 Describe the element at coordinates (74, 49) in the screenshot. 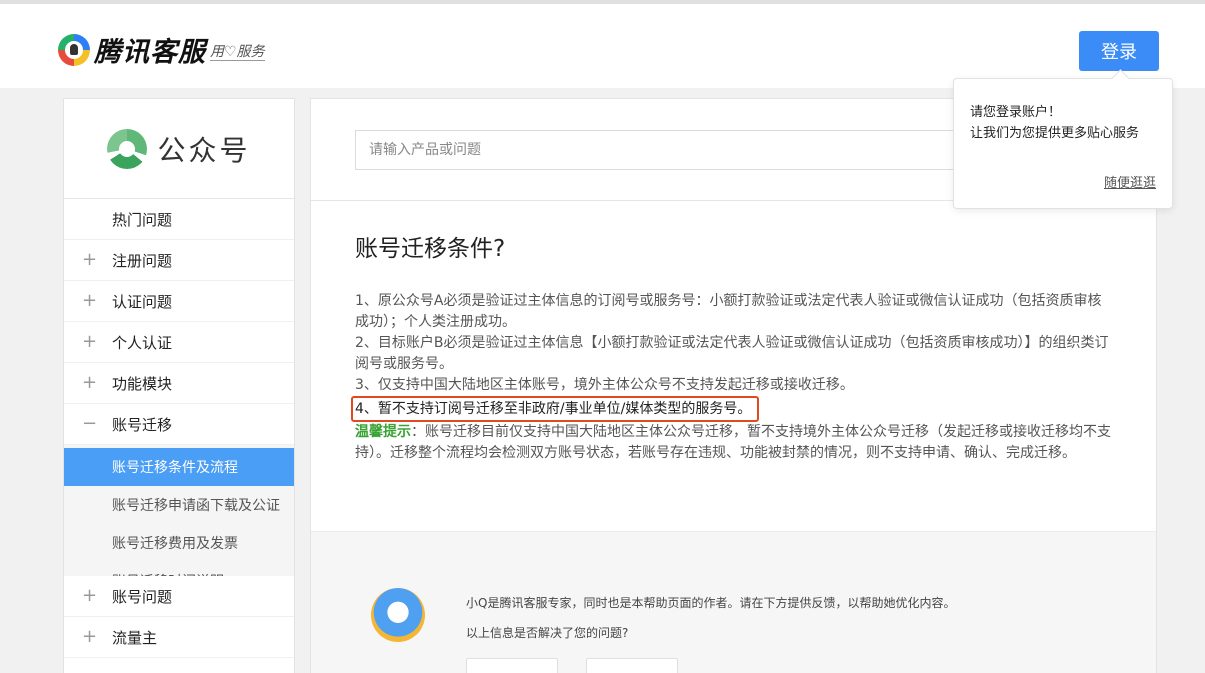

I see `tencent-support-logo-icon` at that location.